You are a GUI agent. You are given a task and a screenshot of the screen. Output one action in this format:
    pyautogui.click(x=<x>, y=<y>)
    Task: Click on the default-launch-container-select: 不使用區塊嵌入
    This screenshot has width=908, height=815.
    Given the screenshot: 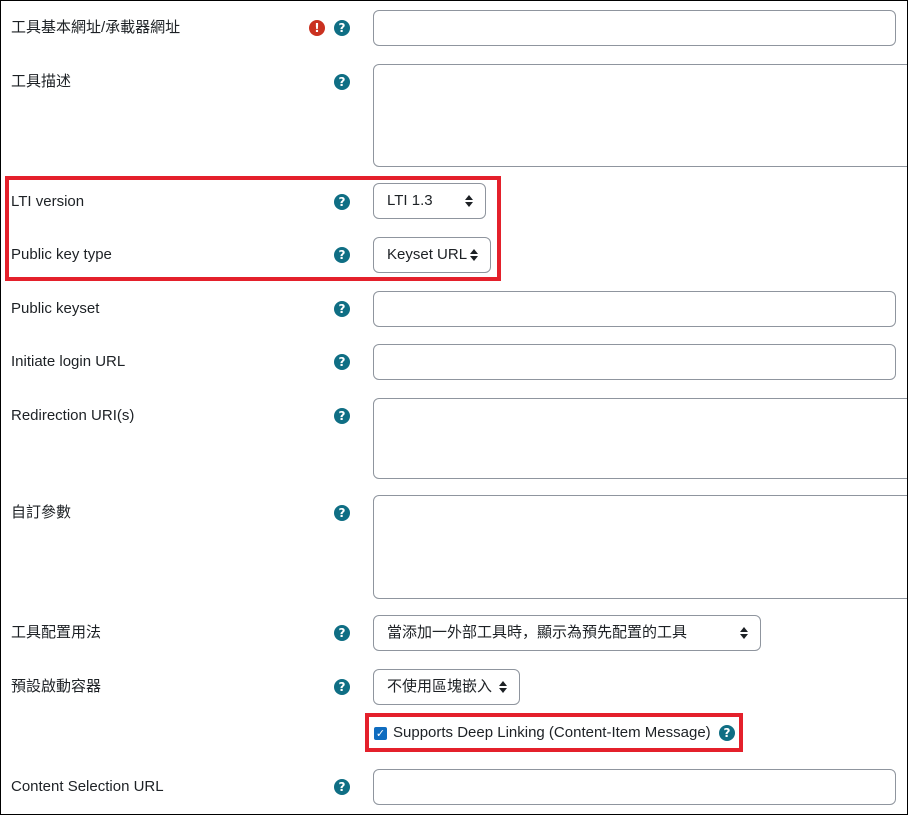 What is the action you would take?
    pyautogui.click(x=446, y=687)
    